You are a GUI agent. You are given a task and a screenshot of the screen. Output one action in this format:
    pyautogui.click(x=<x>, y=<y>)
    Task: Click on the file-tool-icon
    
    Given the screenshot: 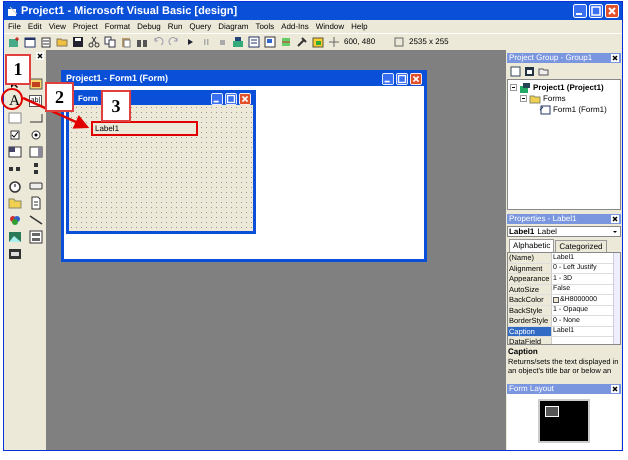 What is the action you would take?
    pyautogui.click(x=35, y=203)
    